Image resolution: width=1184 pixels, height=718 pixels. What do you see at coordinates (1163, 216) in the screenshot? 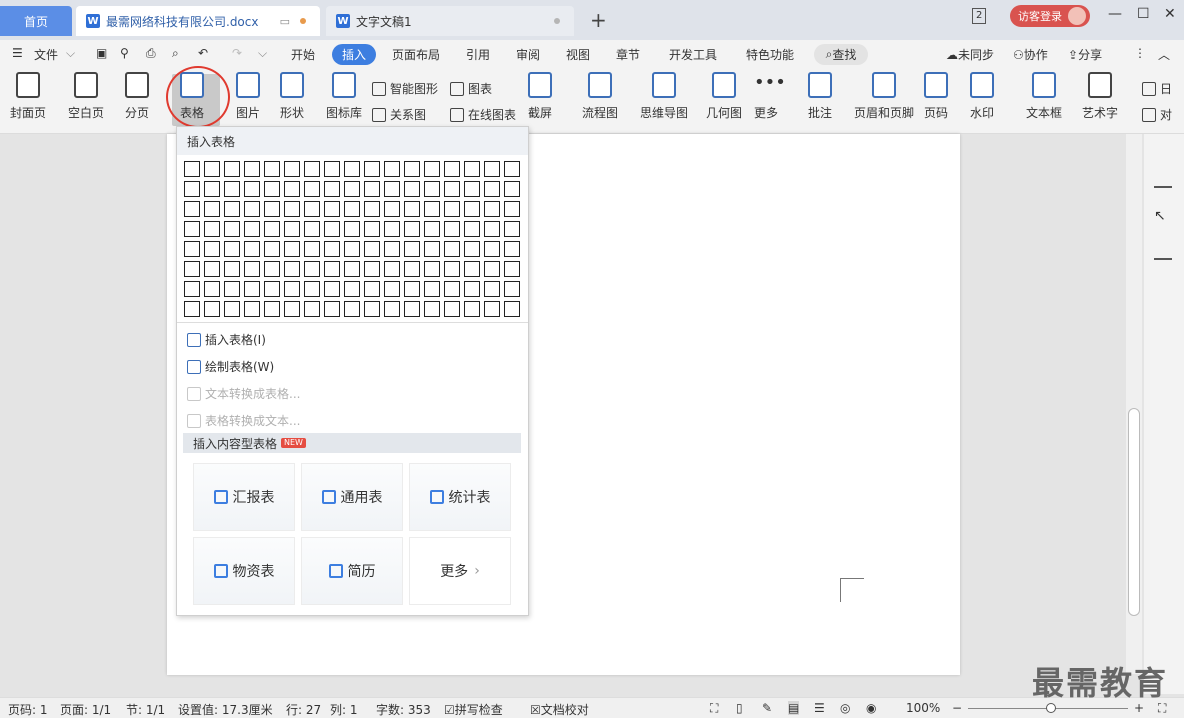
I see `cursor-icon: ↖` at bounding box center [1163, 216].